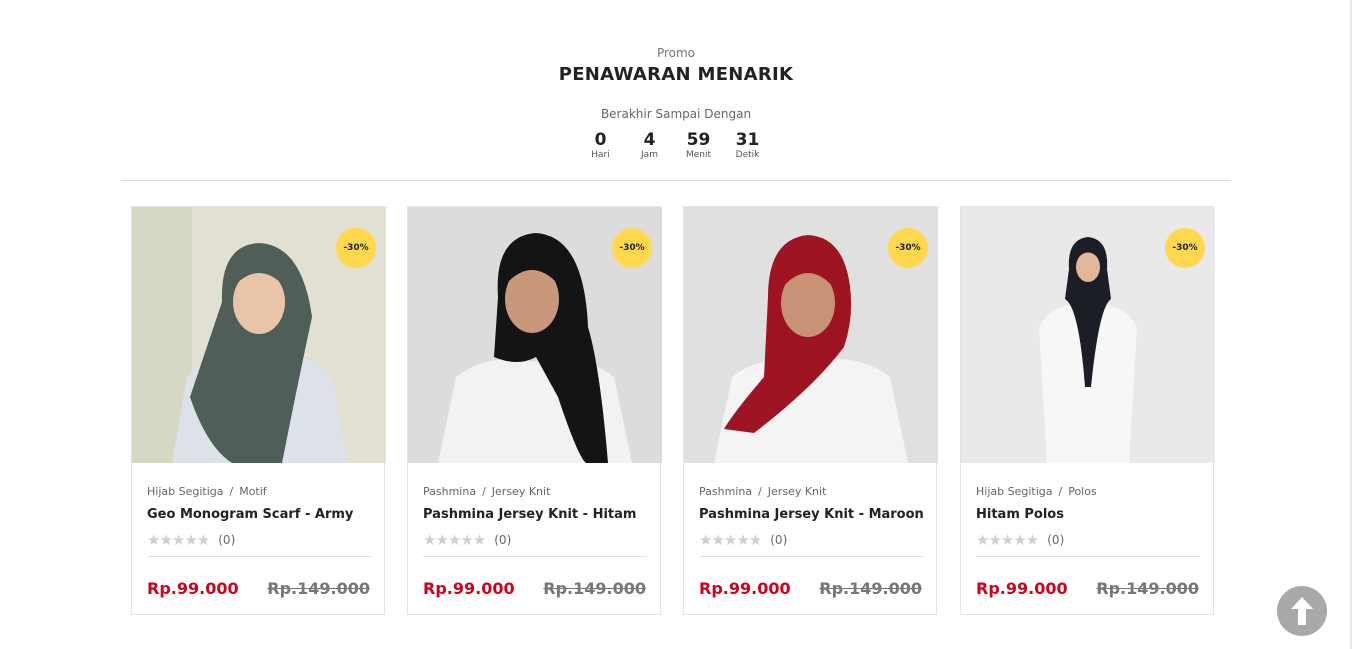 This screenshot has width=1352, height=649. I want to click on product-name: Hitam Polos, so click(1020, 514).